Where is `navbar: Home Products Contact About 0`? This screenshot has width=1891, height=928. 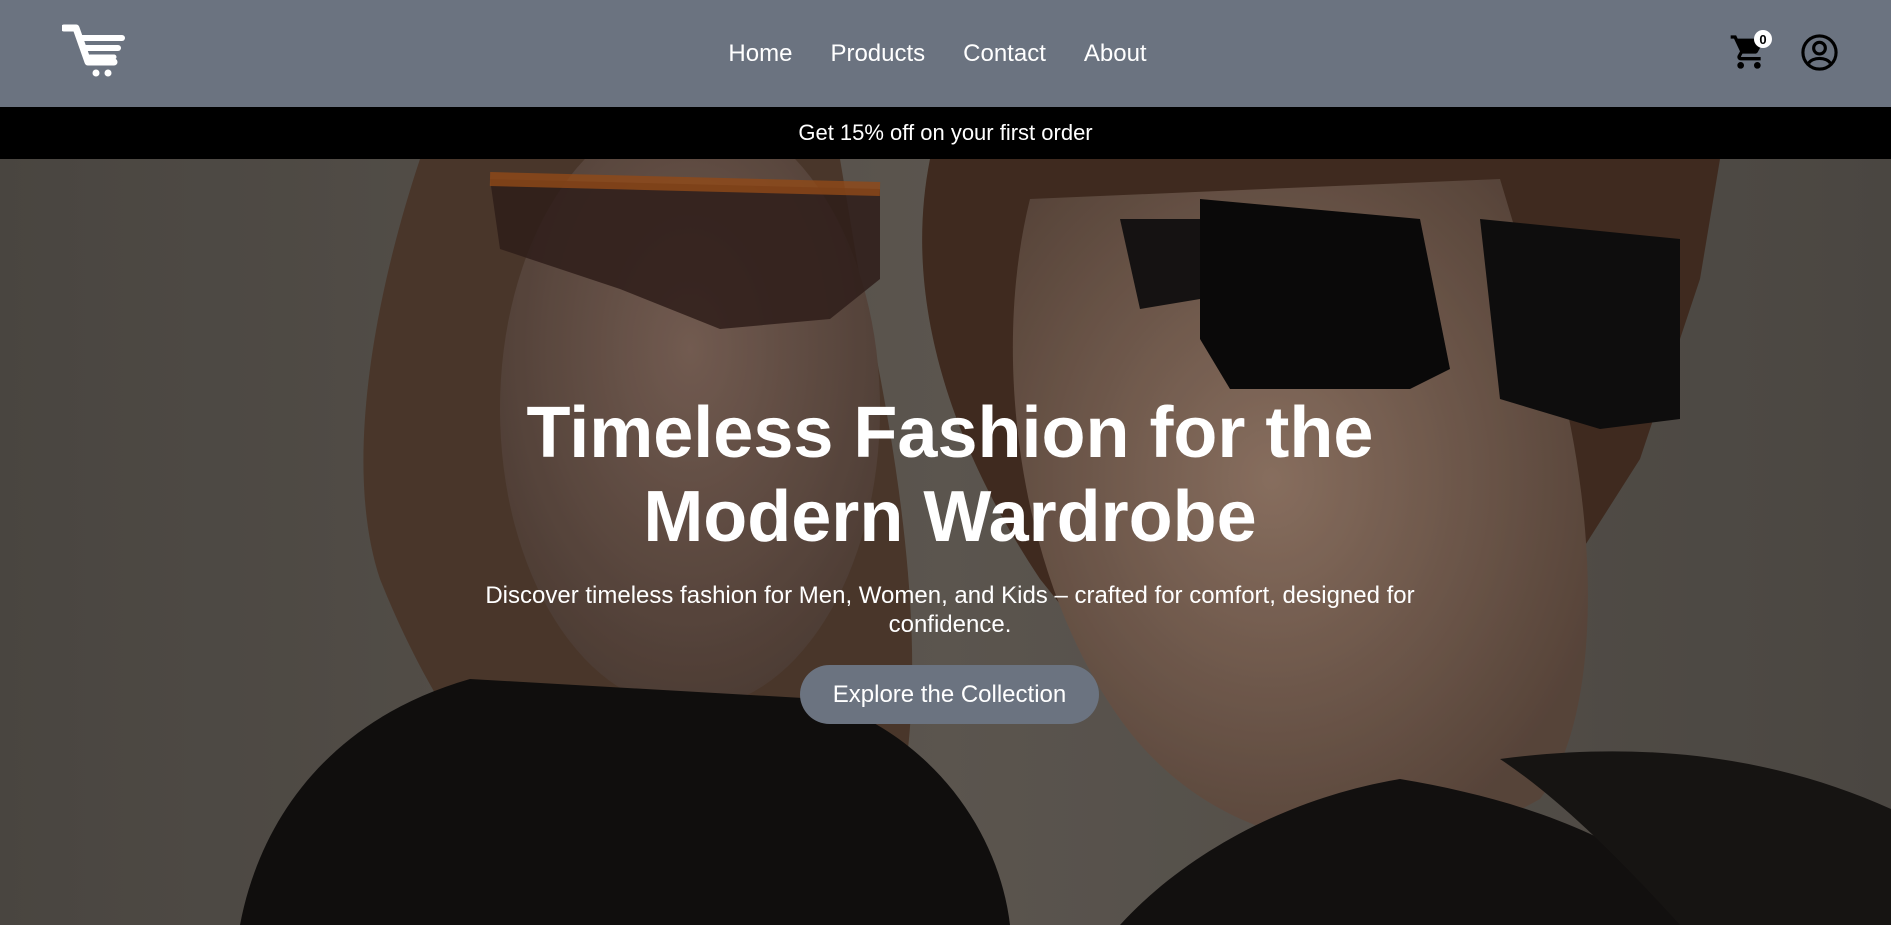
navbar: Home Products Contact About 0 is located at coordinates (945, 53).